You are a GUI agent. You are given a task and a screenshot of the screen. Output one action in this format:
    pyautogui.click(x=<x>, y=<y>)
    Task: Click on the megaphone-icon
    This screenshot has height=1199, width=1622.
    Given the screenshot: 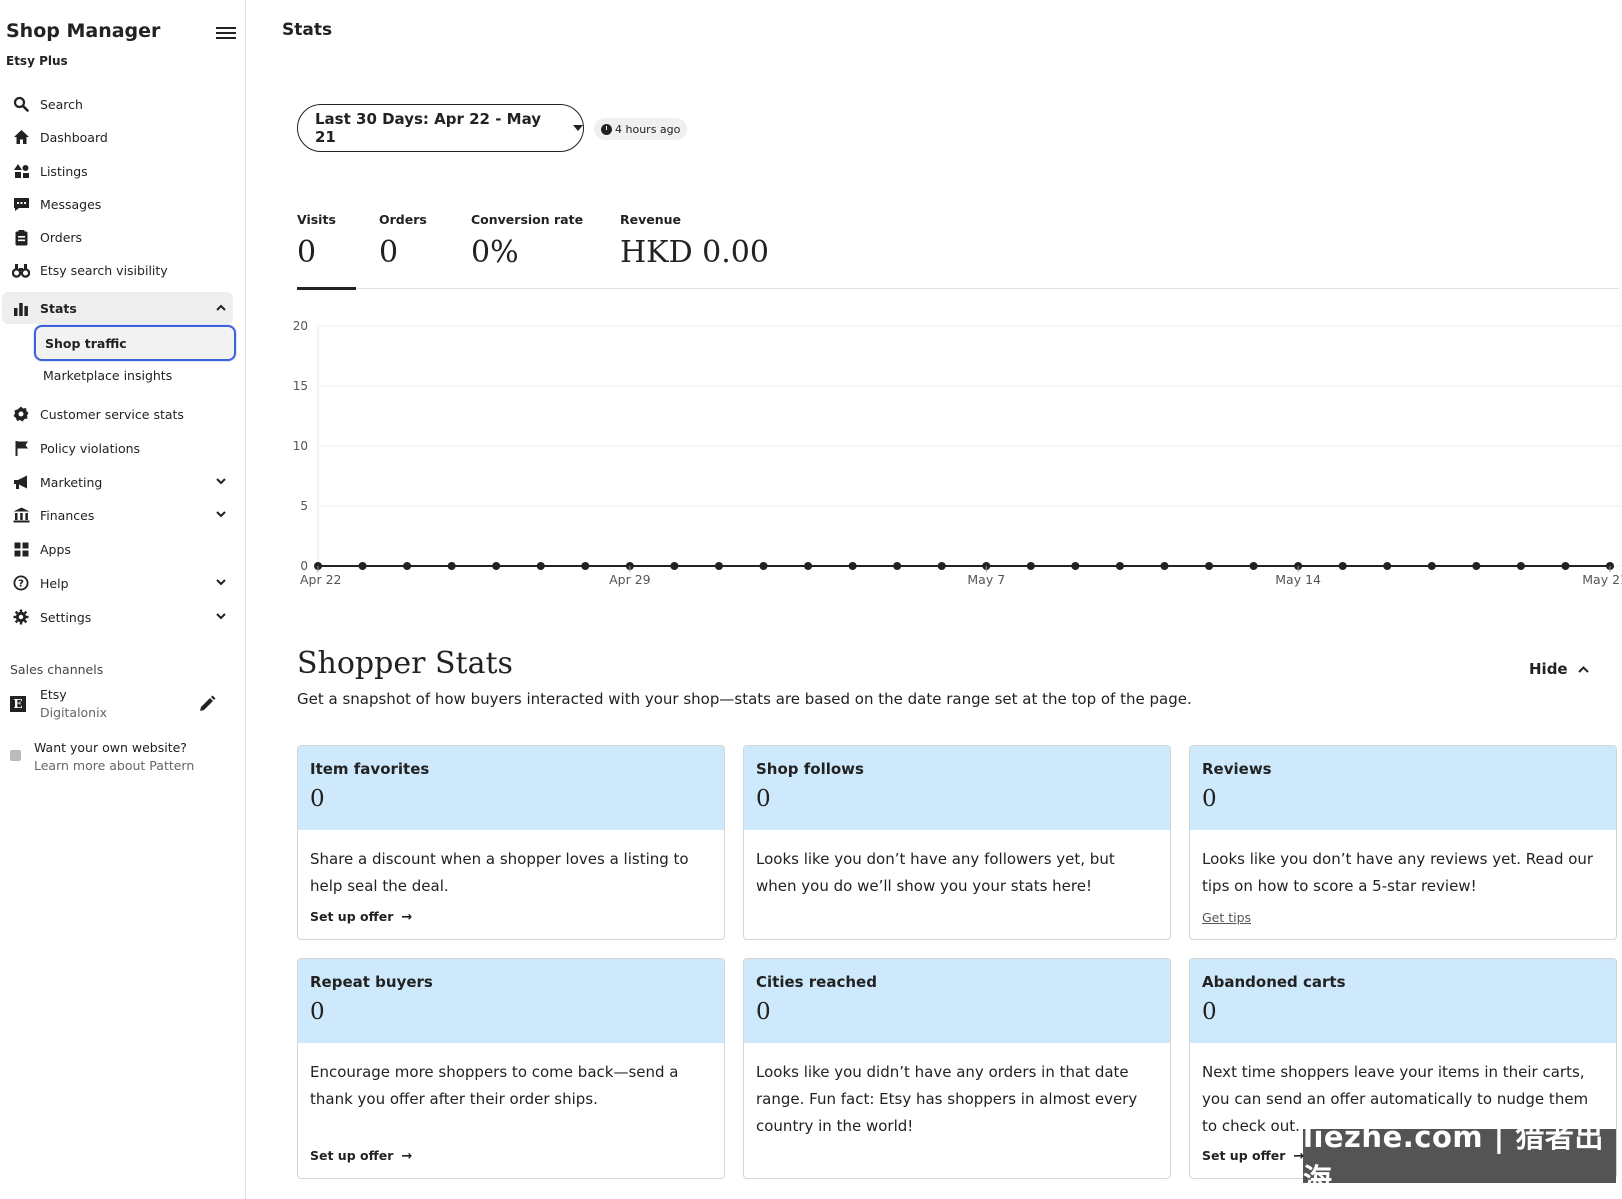 What is the action you would take?
    pyautogui.click(x=19, y=482)
    